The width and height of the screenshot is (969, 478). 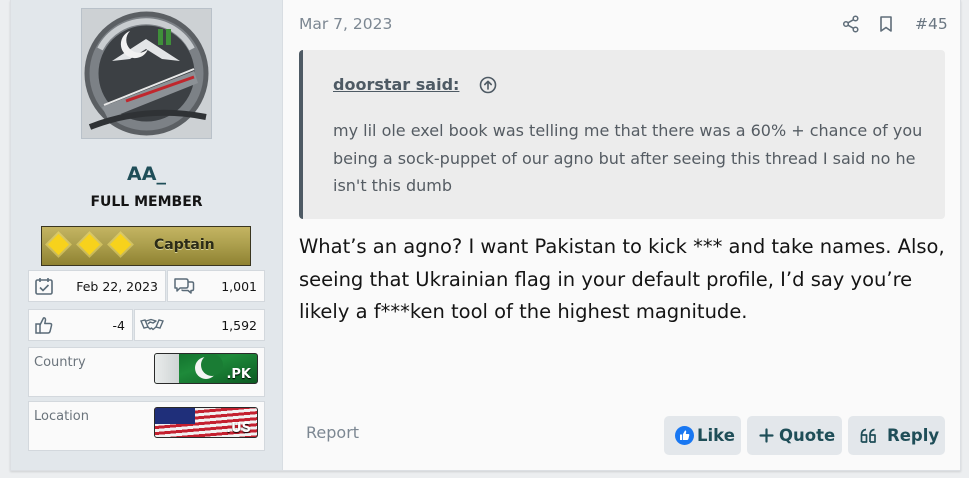 I want to click on quote-button: Quote, so click(x=794, y=435).